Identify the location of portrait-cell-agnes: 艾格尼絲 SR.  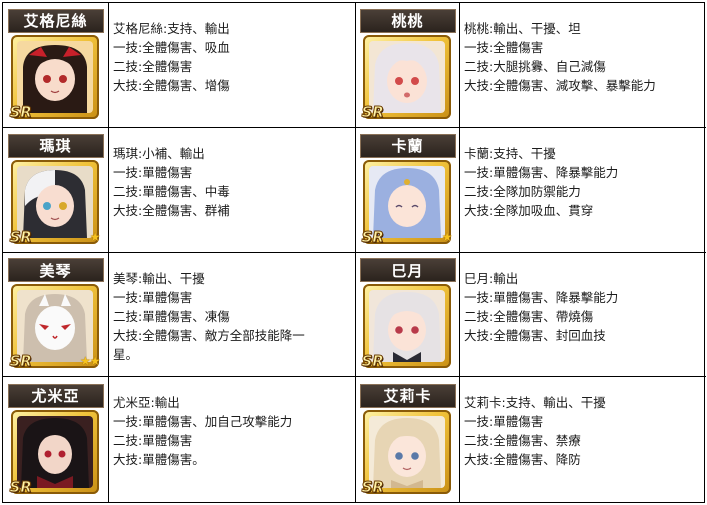
(56, 65).